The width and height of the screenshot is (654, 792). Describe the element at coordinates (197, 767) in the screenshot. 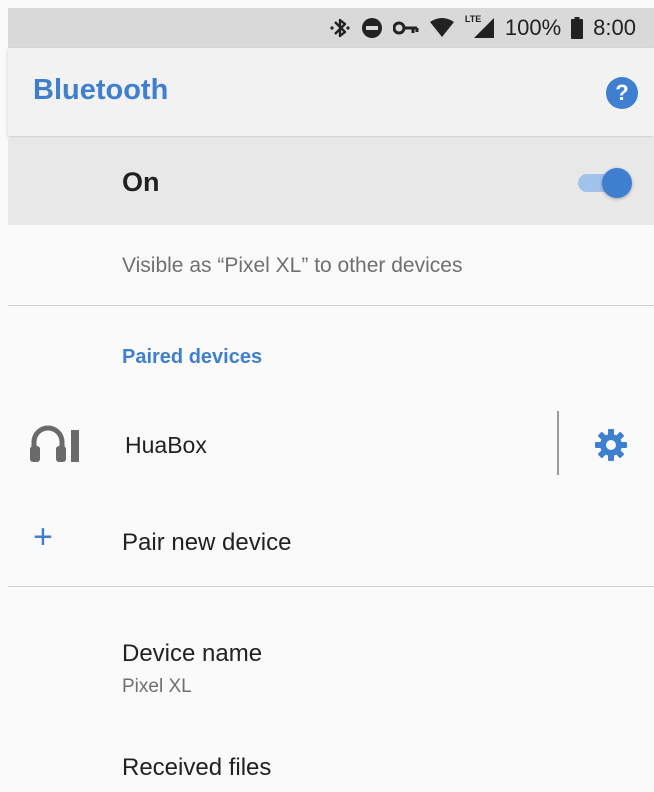

I see `received-files-label: Received files` at that location.